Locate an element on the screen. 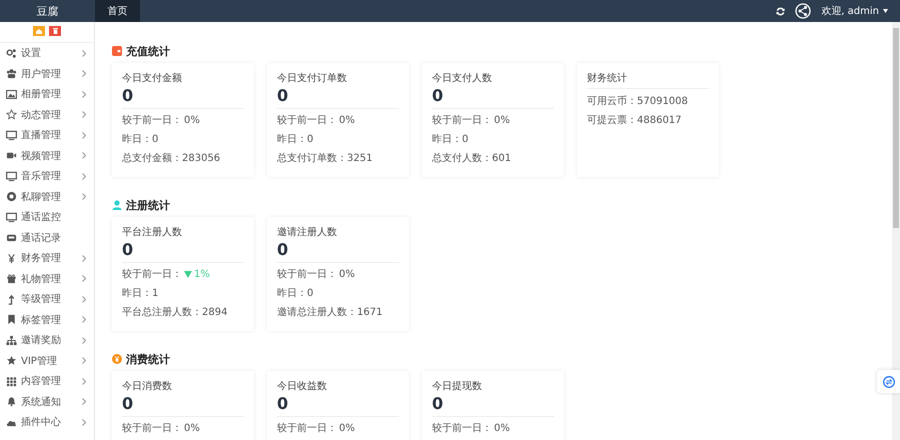  card-title: 今日支付人数 is located at coordinates (462, 79).